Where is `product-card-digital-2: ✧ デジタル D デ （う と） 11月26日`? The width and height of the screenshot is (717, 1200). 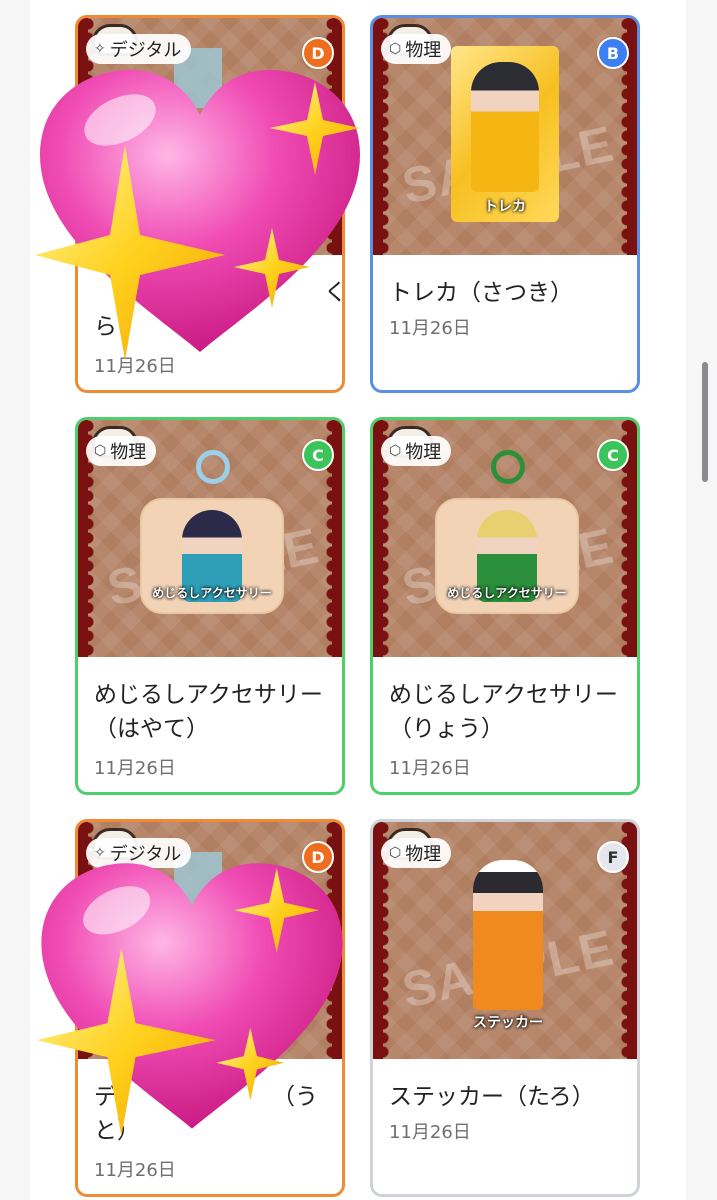
product-card-digital-2: ✧ デジタル D デ （う と） 11月26日 is located at coordinates (210, 1008).